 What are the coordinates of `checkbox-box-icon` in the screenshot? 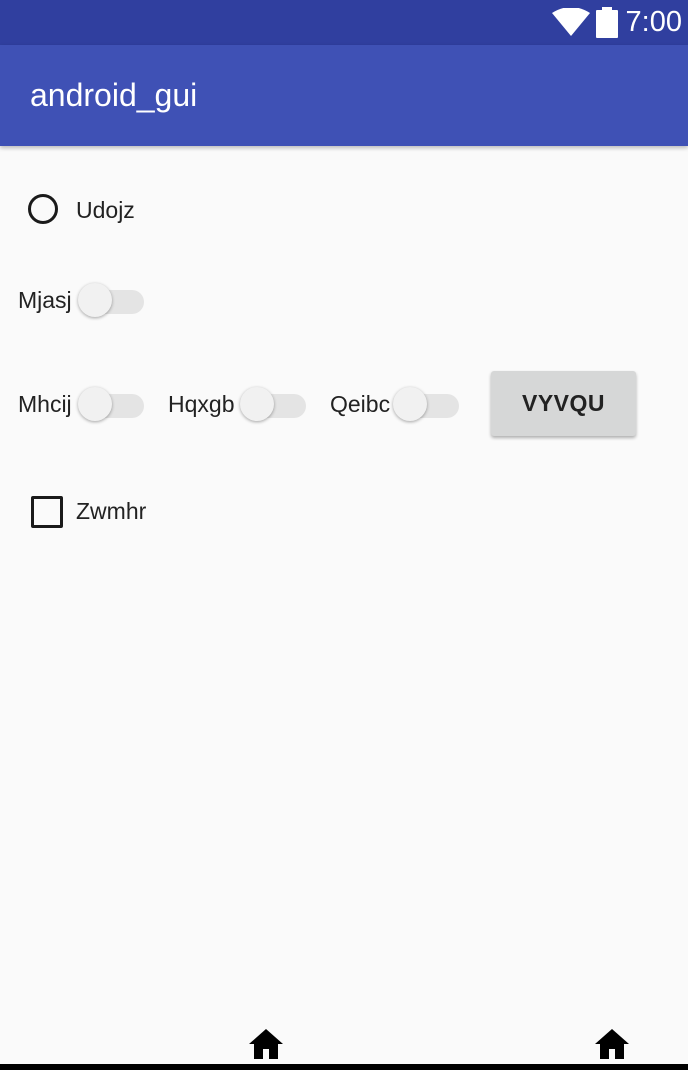 It's located at (47, 512).